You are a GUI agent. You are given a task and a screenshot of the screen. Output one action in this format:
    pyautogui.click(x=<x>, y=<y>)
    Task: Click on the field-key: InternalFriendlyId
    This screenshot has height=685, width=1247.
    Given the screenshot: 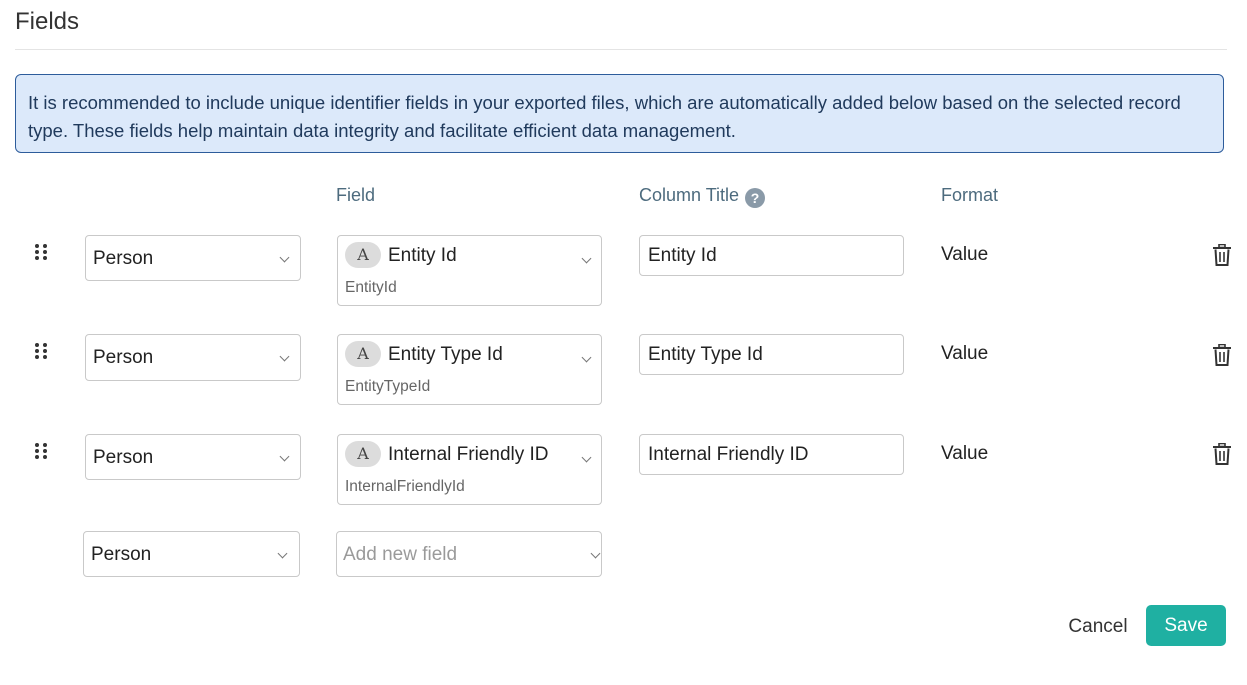 What is the action you would take?
    pyautogui.click(x=405, y=486)
    